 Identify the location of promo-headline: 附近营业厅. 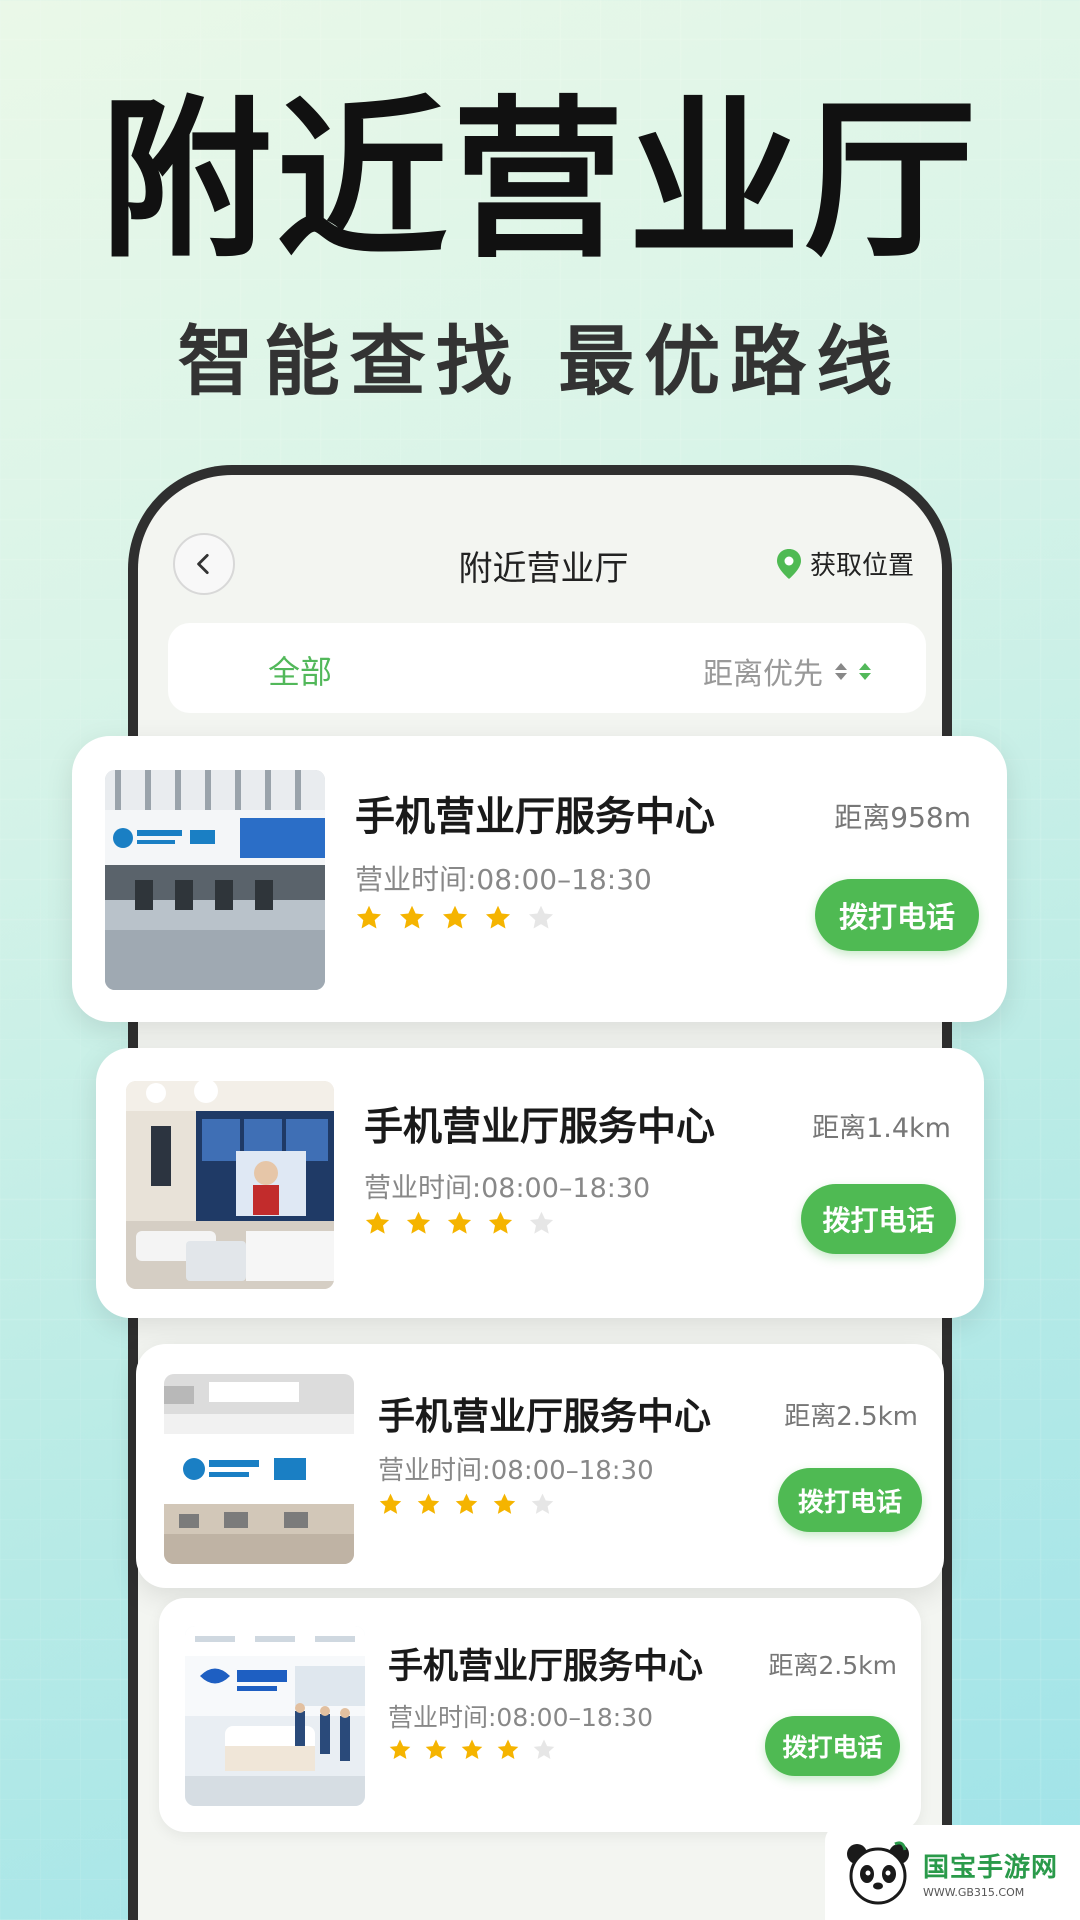
(540, 180).